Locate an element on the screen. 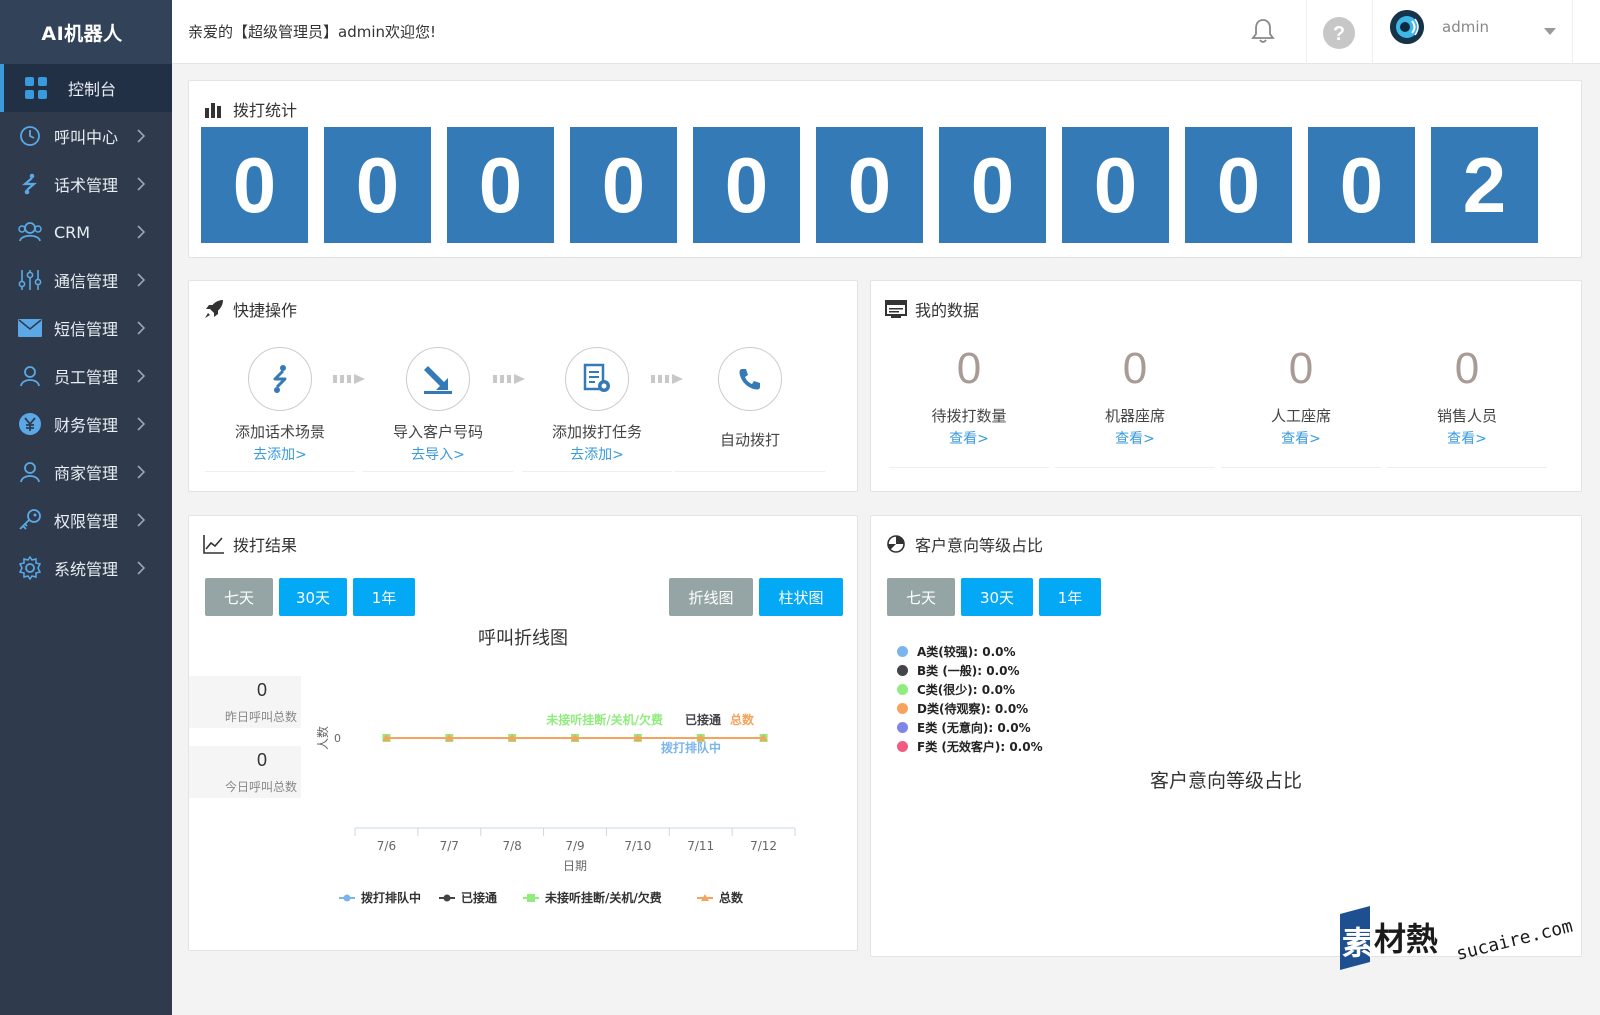  legend-item: C类(很少): 0.0% is located at coordinates (970, 689).